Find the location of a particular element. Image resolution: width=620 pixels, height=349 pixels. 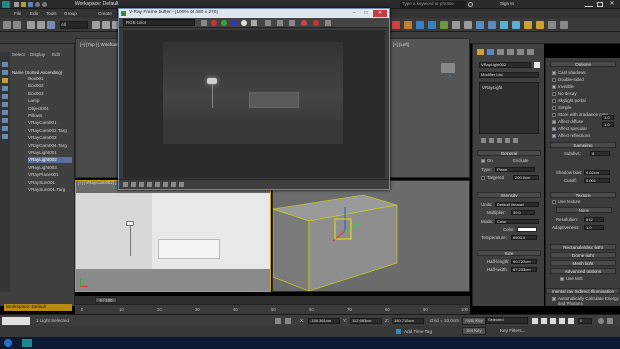

dome-light-rollout: Dome light is located at coordinates (583, 255).